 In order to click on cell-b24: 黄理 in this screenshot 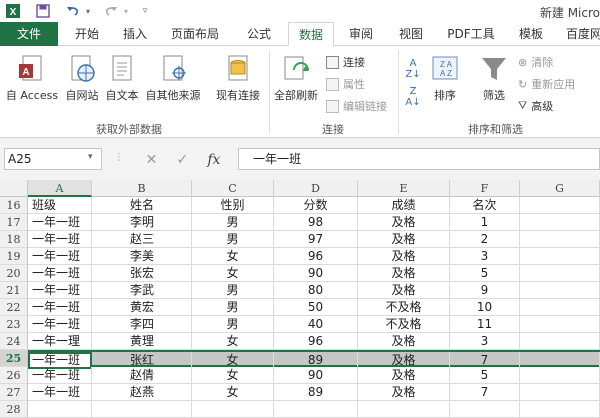, I will do `click(142, 341)`.